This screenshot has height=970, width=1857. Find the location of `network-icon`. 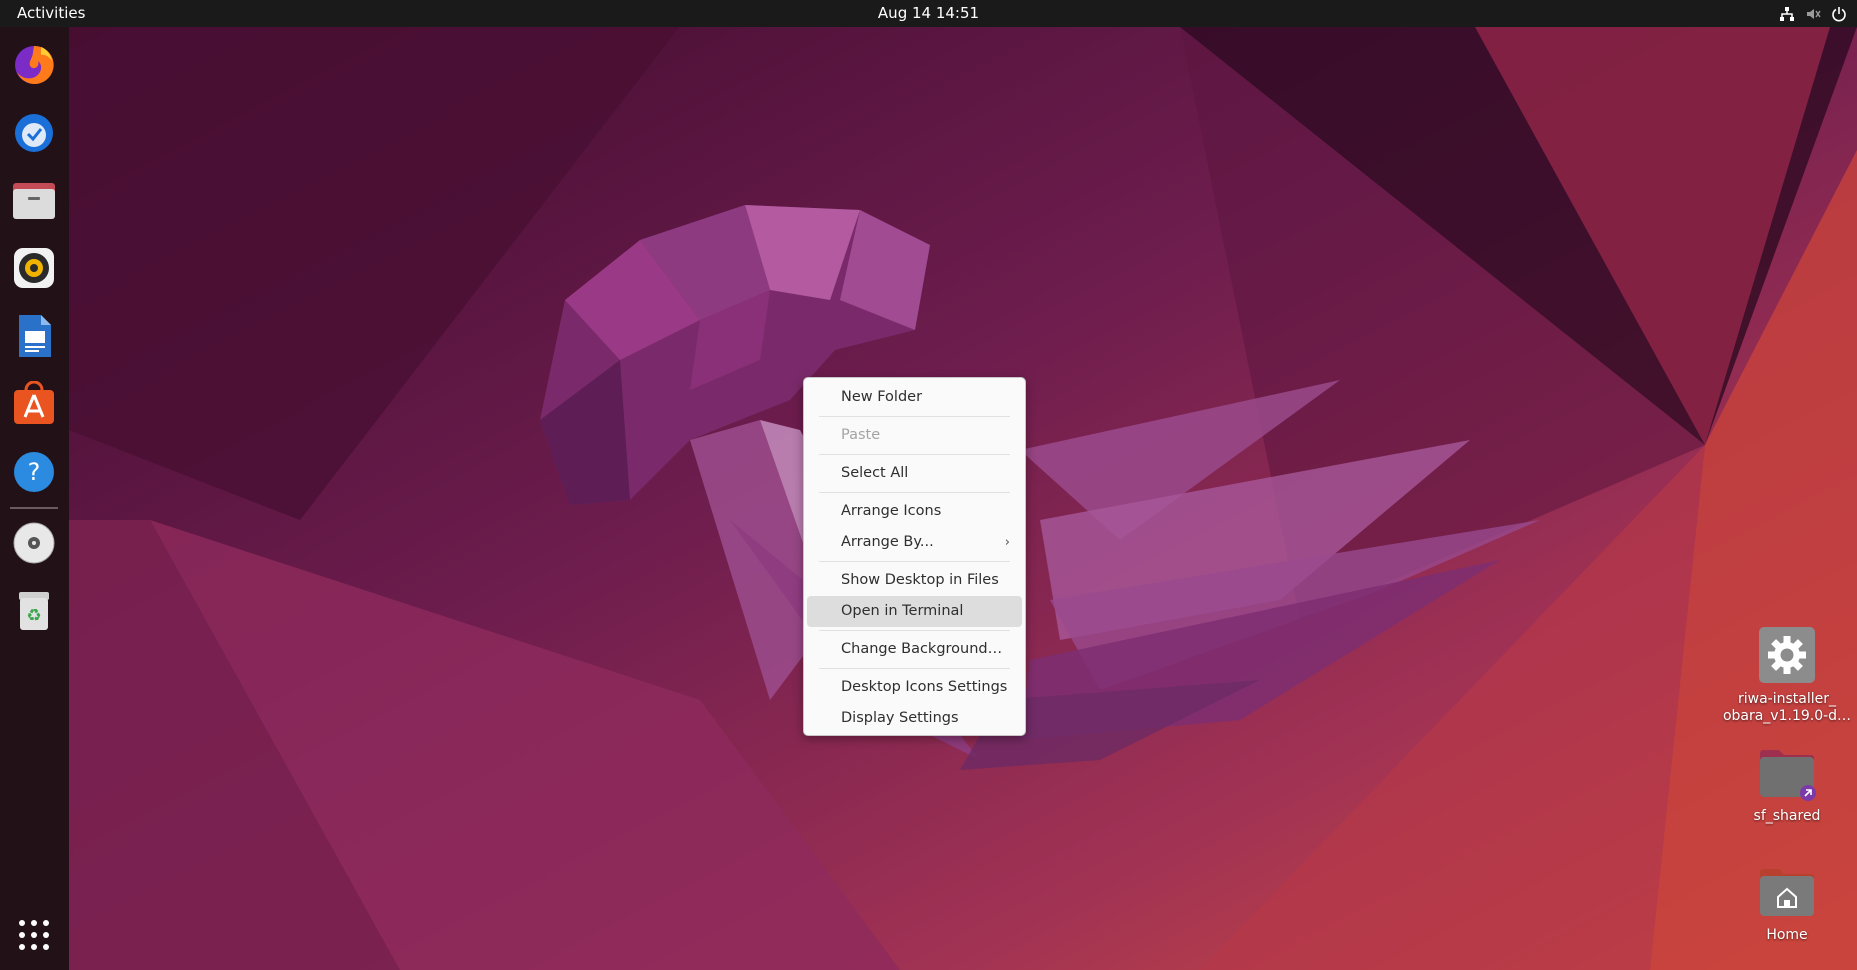

network-icon is located at coordinates (1787, 14).